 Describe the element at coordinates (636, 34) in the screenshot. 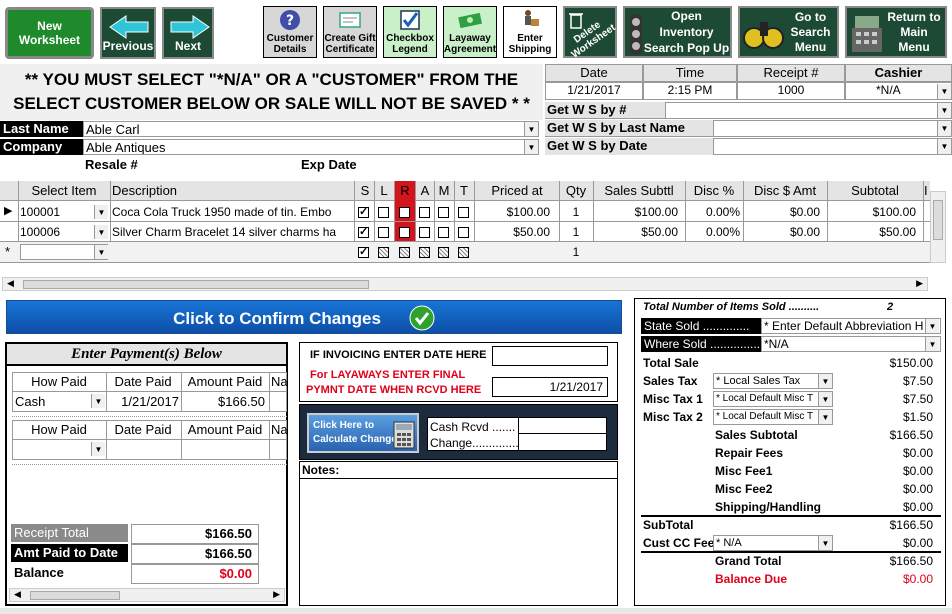

I see `traffic-light-icon` at that location.